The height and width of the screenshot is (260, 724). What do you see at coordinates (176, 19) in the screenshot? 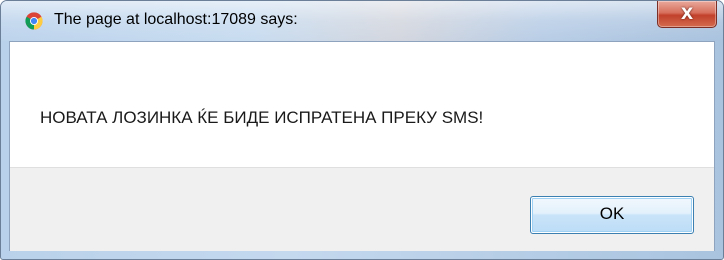
I see `window-title: The page at localhost:17089 says:` at bounding box center [176, 19].